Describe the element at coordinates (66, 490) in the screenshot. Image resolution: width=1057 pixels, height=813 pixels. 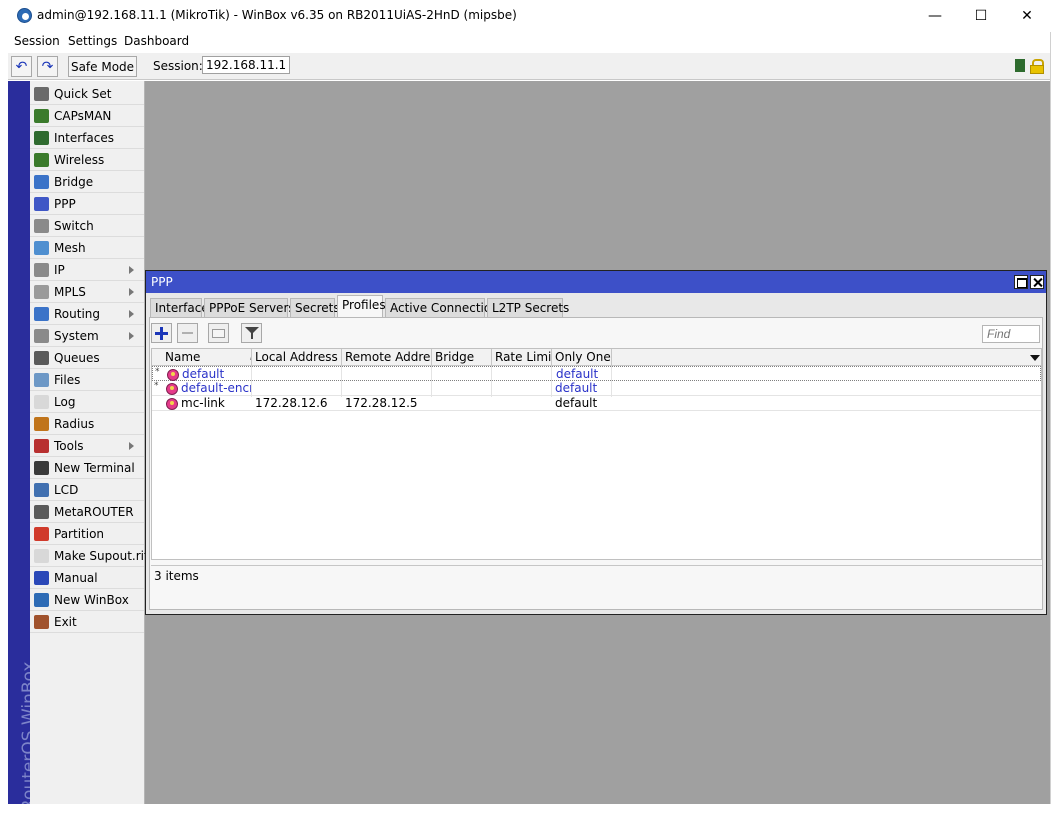
I see `sidebar-item-label: LCD` at that location.